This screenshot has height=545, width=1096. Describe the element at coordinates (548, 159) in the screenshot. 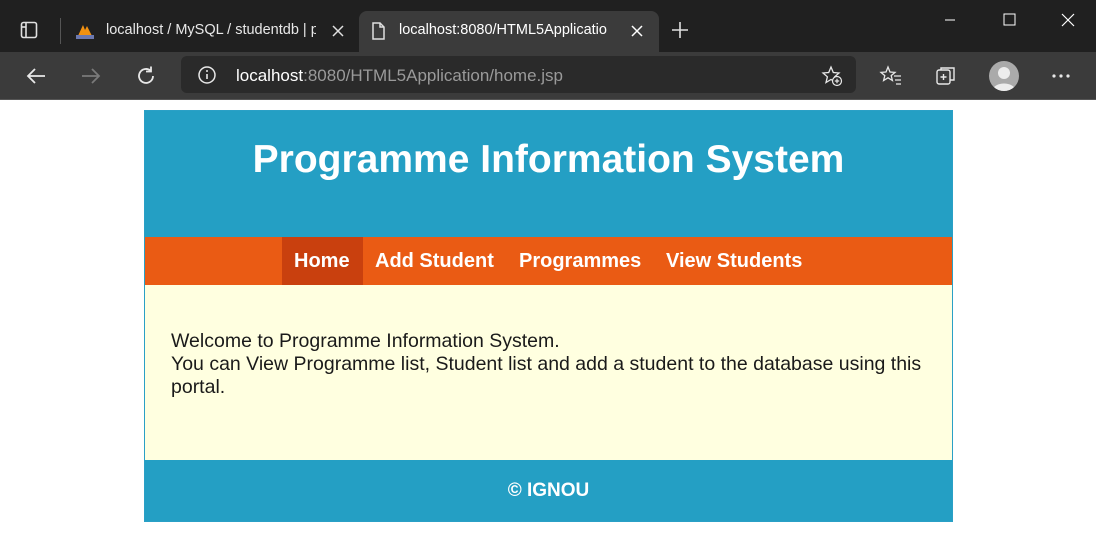

I see `site-title: Programme Information System` at that location.